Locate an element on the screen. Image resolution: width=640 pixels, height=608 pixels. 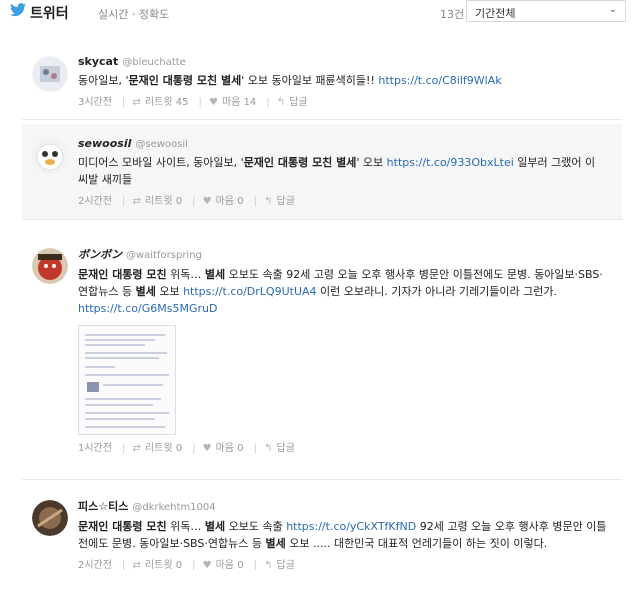
attached-image-thumbnail is located at coordinates (127, 380).